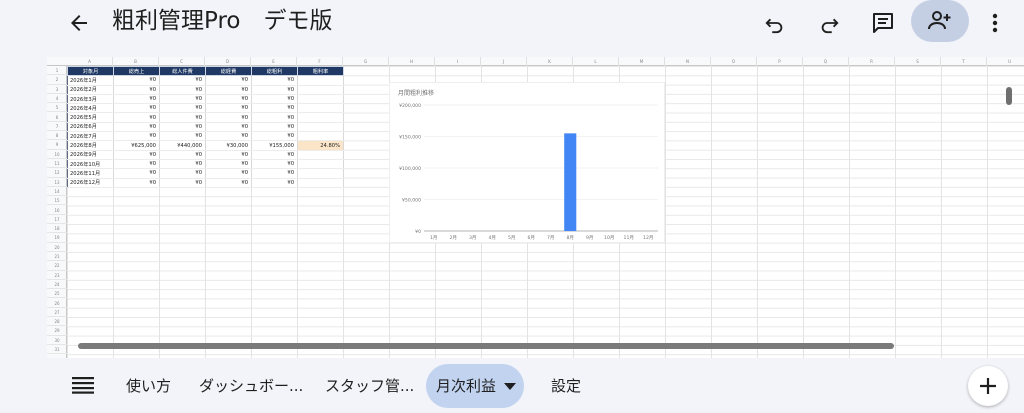 This screenshot has height=413, width=1024. Describe the element at coordinates (780, 61) in the screenshot. I see `column-header-p: P` at that location.